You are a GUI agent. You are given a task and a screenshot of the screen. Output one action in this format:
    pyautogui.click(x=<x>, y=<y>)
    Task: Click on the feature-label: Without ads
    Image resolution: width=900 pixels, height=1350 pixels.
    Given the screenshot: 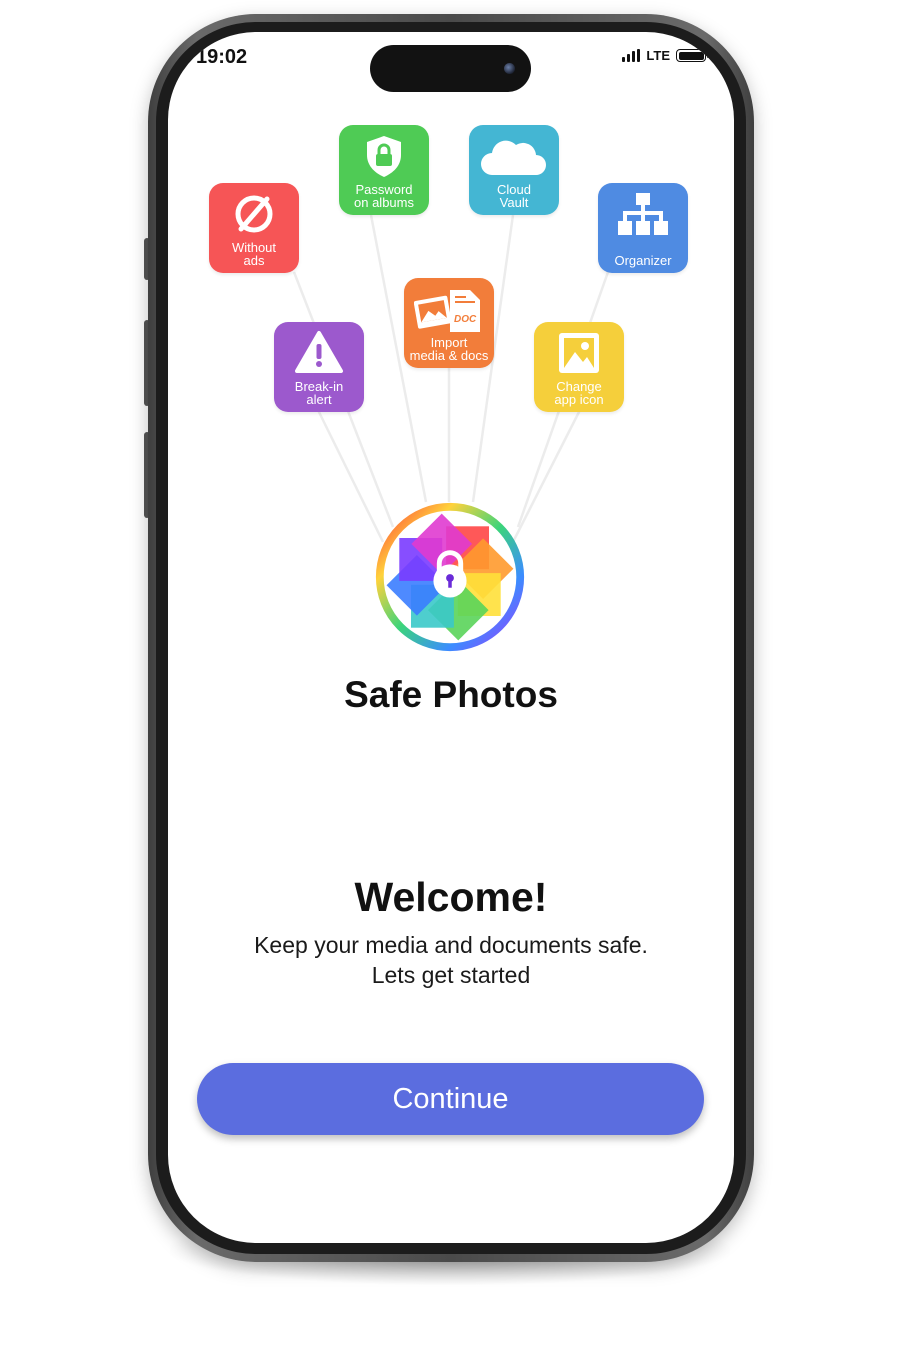 What is the action you would take?
    pyautogui.click(x=254, y=254)
    